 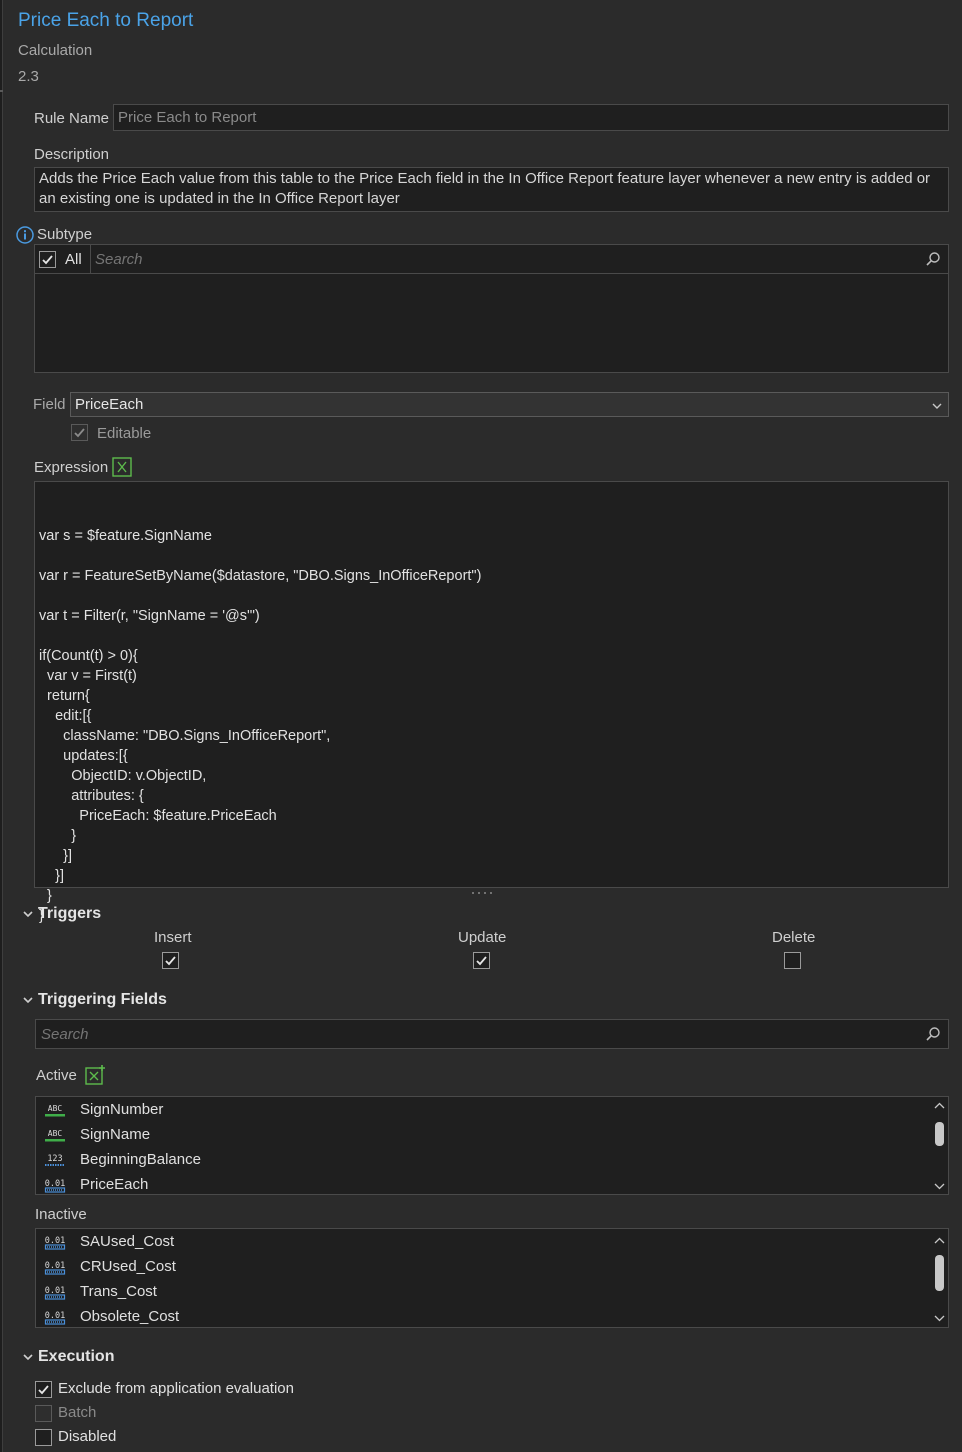 What do you see at coordinates (56, 1075) in the screenshot?
I see `active-label: Active` at bounding box center [56, 1075].